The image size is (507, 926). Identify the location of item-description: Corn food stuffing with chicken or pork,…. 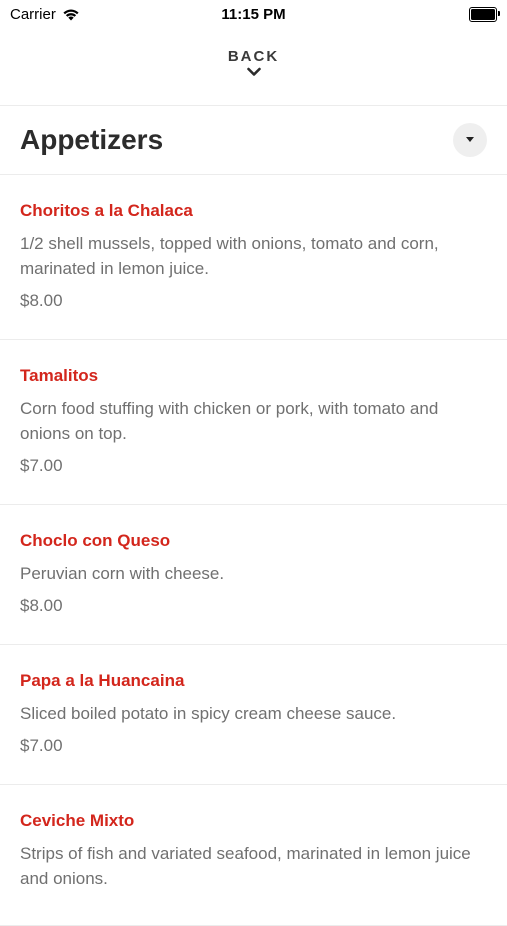
(229, 421).